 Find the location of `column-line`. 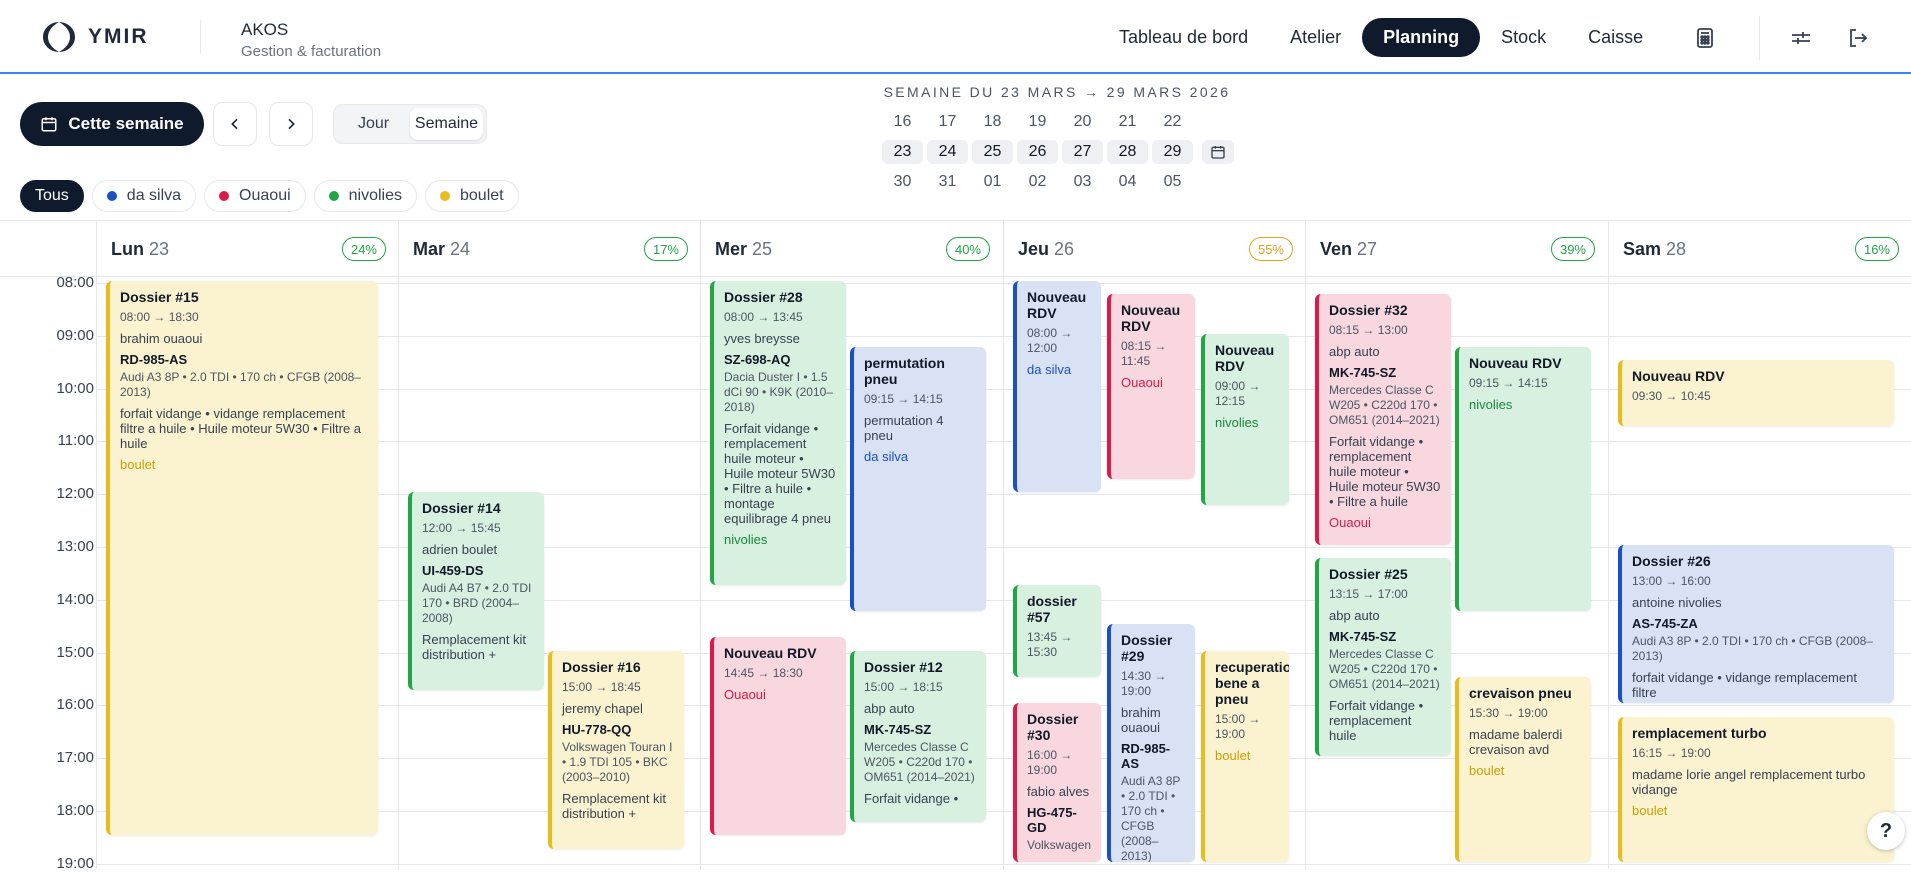

column-line is located at coordinates (1608, 573).